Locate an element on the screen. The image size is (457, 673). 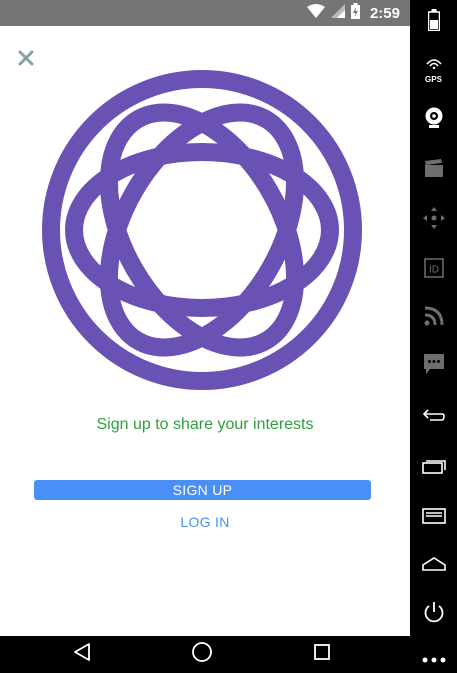
gps-button: GPS is located at coordinates (433, 70).